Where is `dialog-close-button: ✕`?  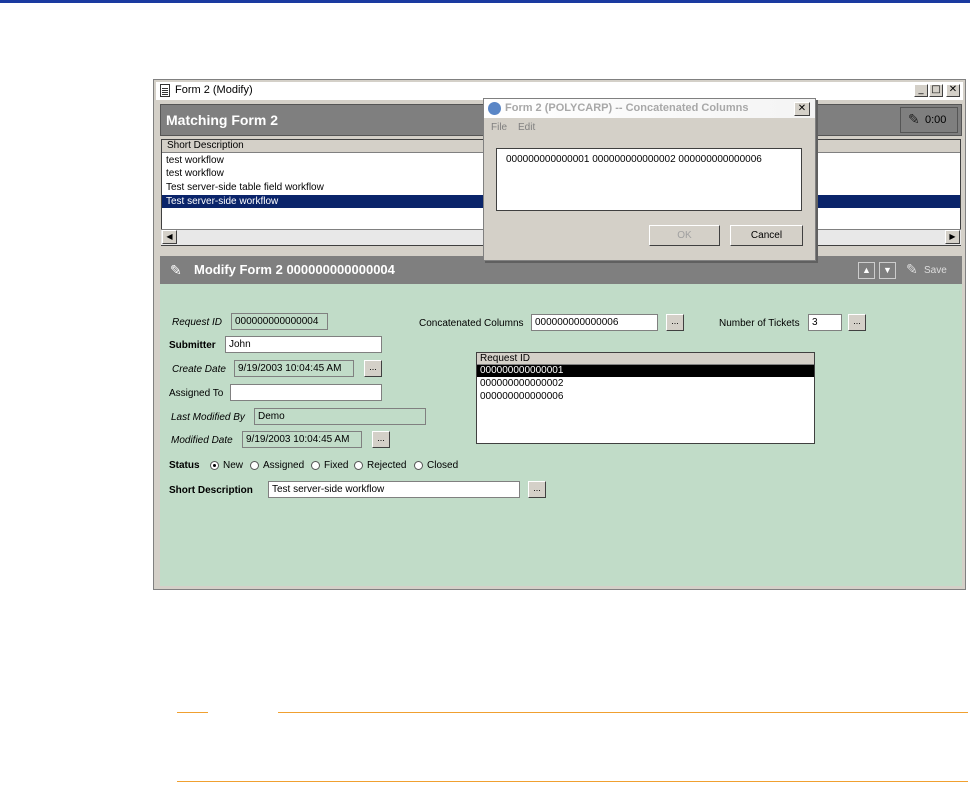
dialog-close-button: ✕ is located at coordinates (802, 109).